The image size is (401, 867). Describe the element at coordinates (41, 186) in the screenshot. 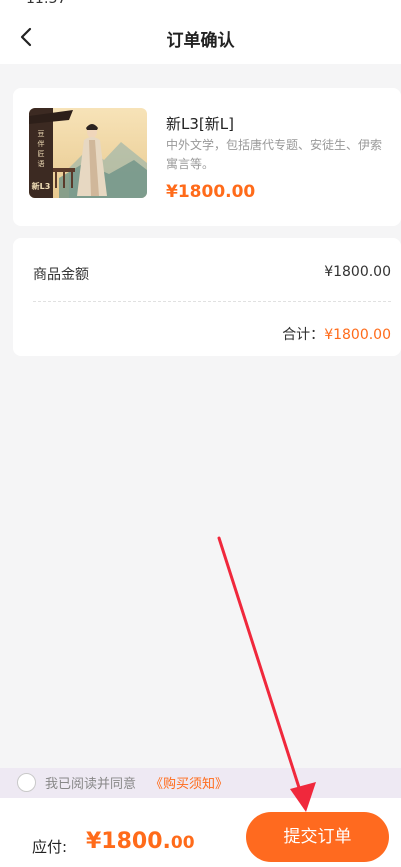

I see `thumbnail-label: 新L3` at that location.